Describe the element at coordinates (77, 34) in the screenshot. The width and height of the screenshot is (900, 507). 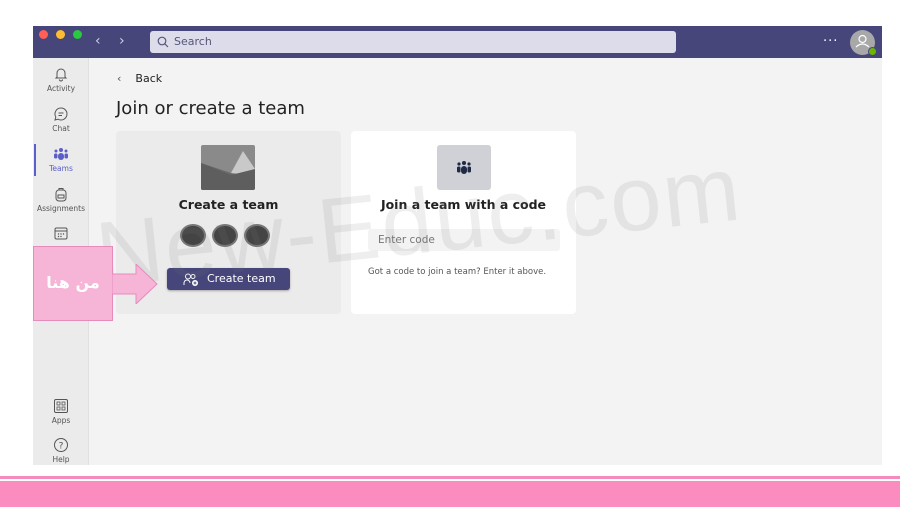
I see `maximize-window-button` at that location.